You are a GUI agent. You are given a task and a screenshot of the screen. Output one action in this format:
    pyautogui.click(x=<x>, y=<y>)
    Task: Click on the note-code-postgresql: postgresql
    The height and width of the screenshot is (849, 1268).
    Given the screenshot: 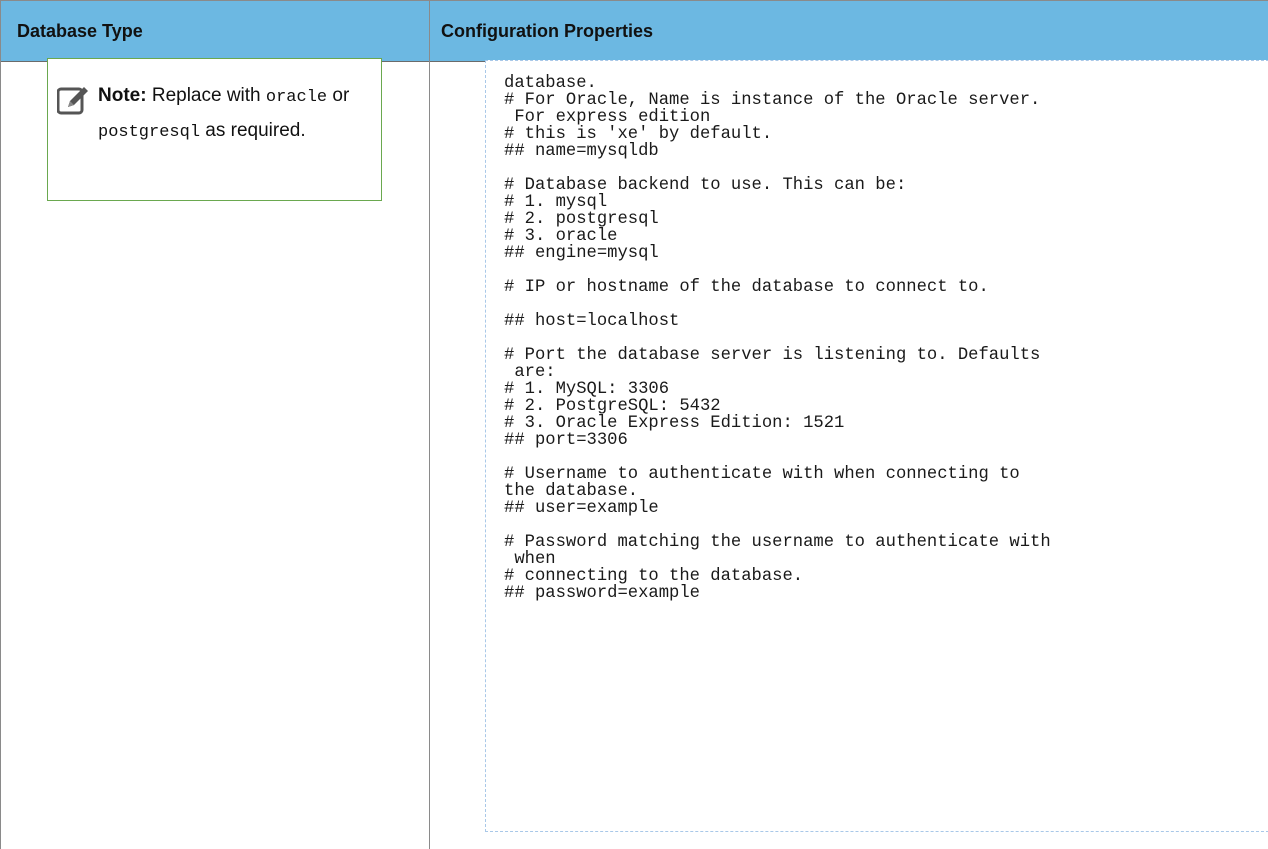 What is the action you would take?
    pyautogui.click(x=149, y=132)
    